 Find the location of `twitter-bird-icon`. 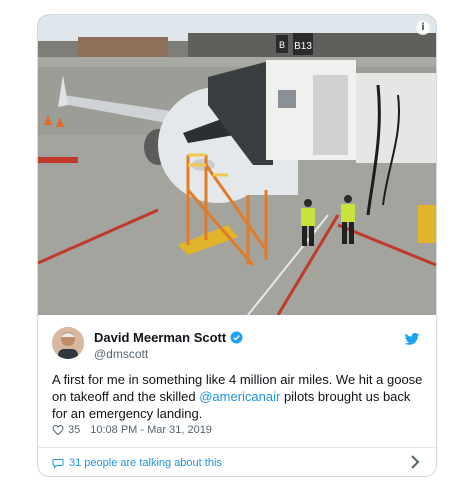

twitter-bird-icon is located at coordinates (412, 339).